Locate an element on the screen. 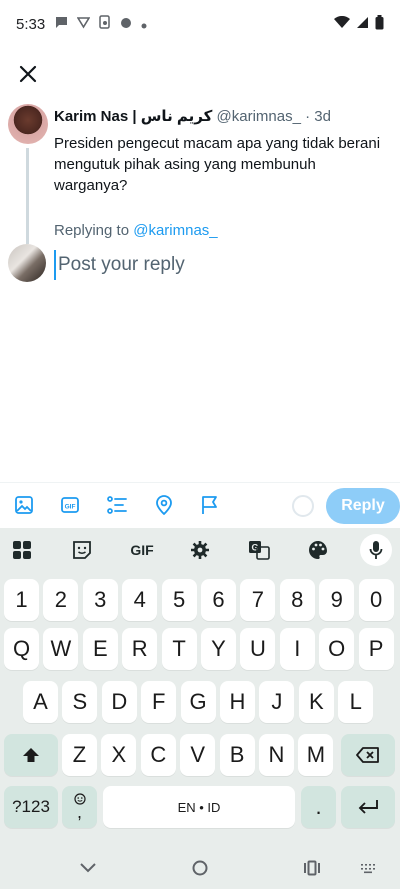 The height and width of the screenshot is (889, 400). key-4: 4 is located at coordinates (140, 600).